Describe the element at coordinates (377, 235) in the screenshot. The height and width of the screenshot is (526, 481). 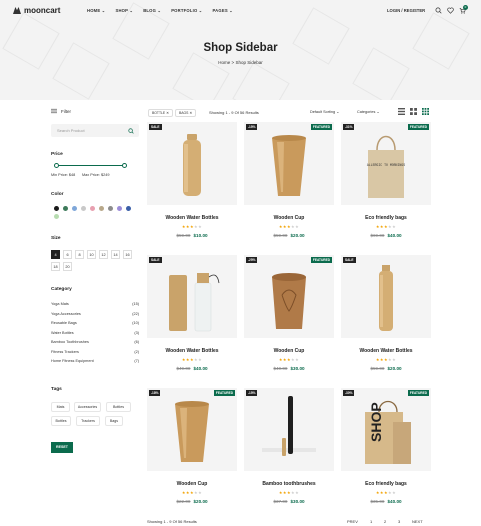
I see `old-price: $69.00` at that location.